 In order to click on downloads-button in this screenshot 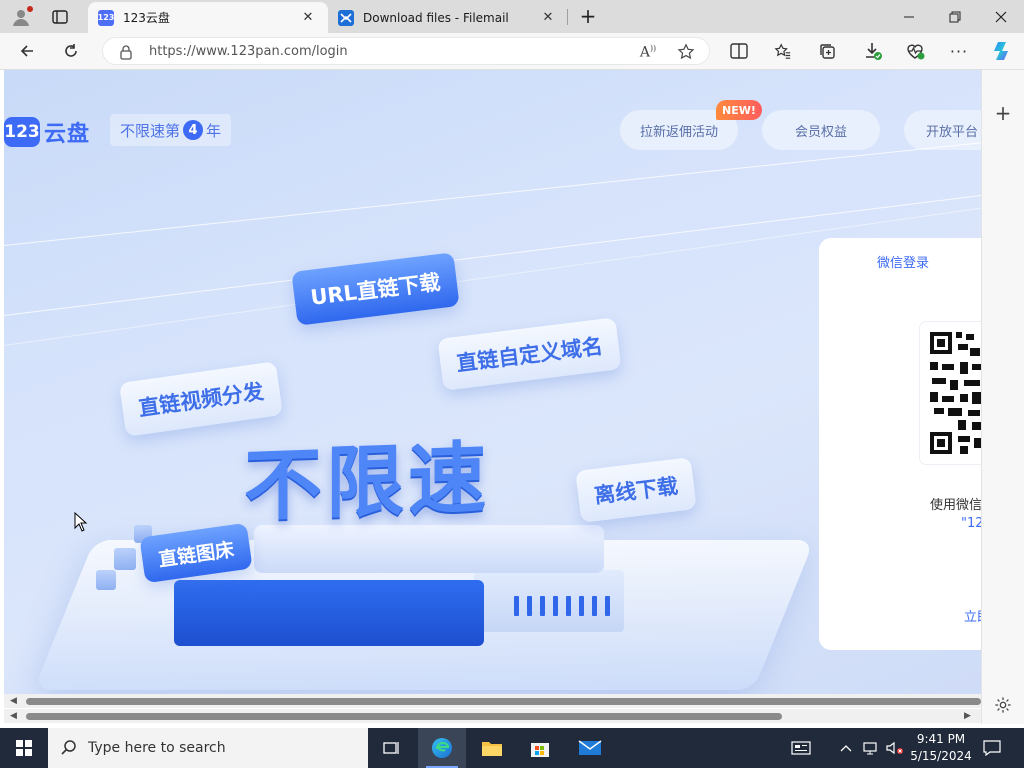, I will do `click(873, 51)`.